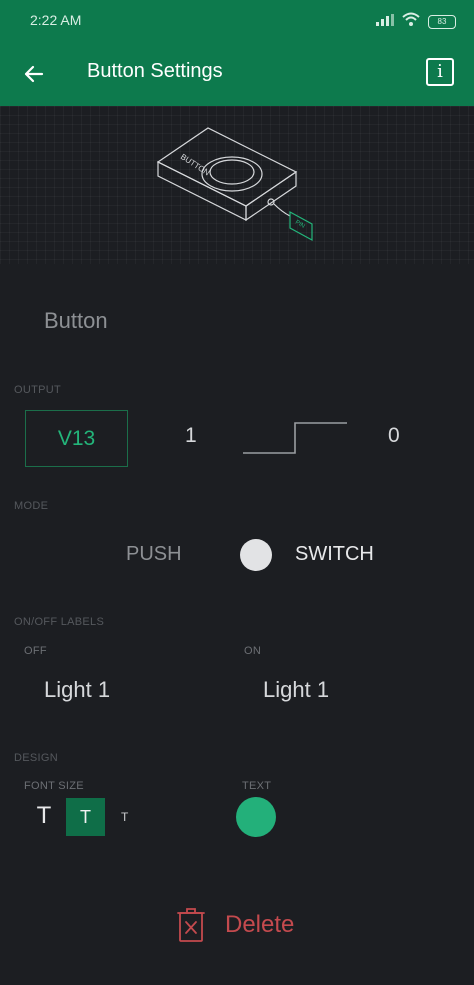 This screenshot has height=985, width=474. Describe the element at coordinates (256, 817) in the screenshot. I see `text-color-picker` at that location.